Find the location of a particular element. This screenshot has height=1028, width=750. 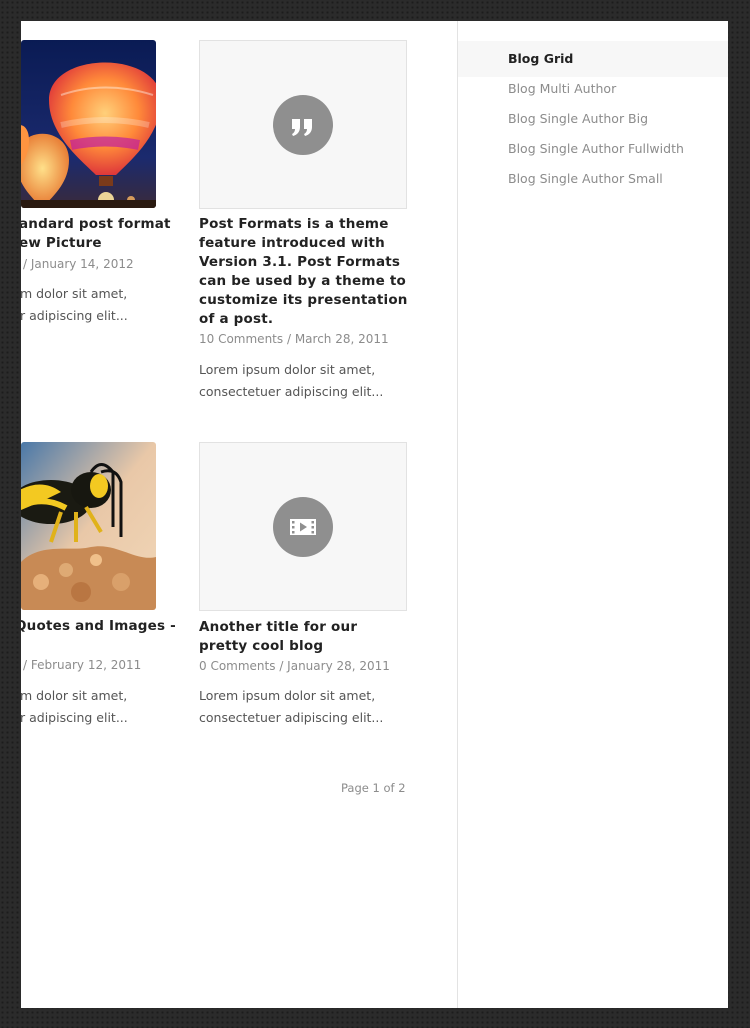

post-title-line: andard post format is located at coordinates (100, 224).